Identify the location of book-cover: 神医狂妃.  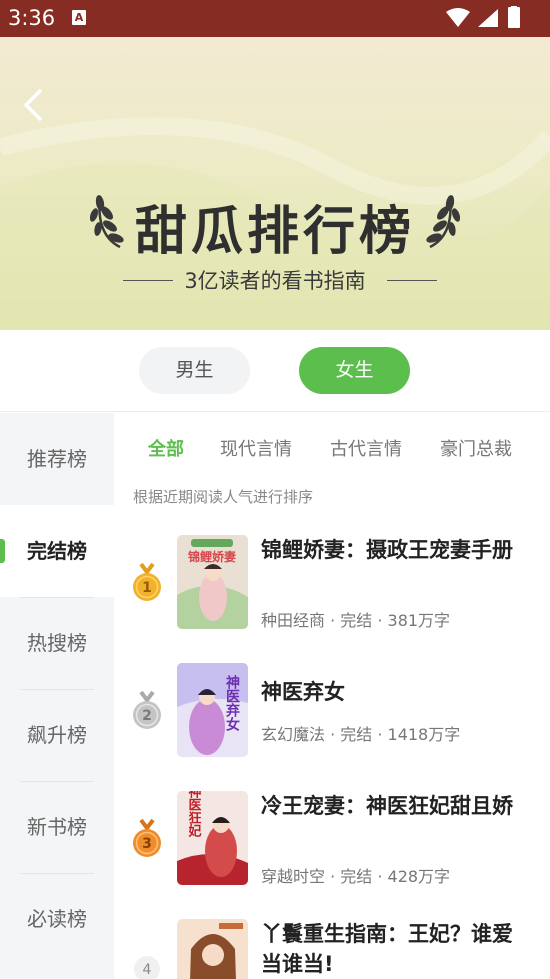
(212, 838).